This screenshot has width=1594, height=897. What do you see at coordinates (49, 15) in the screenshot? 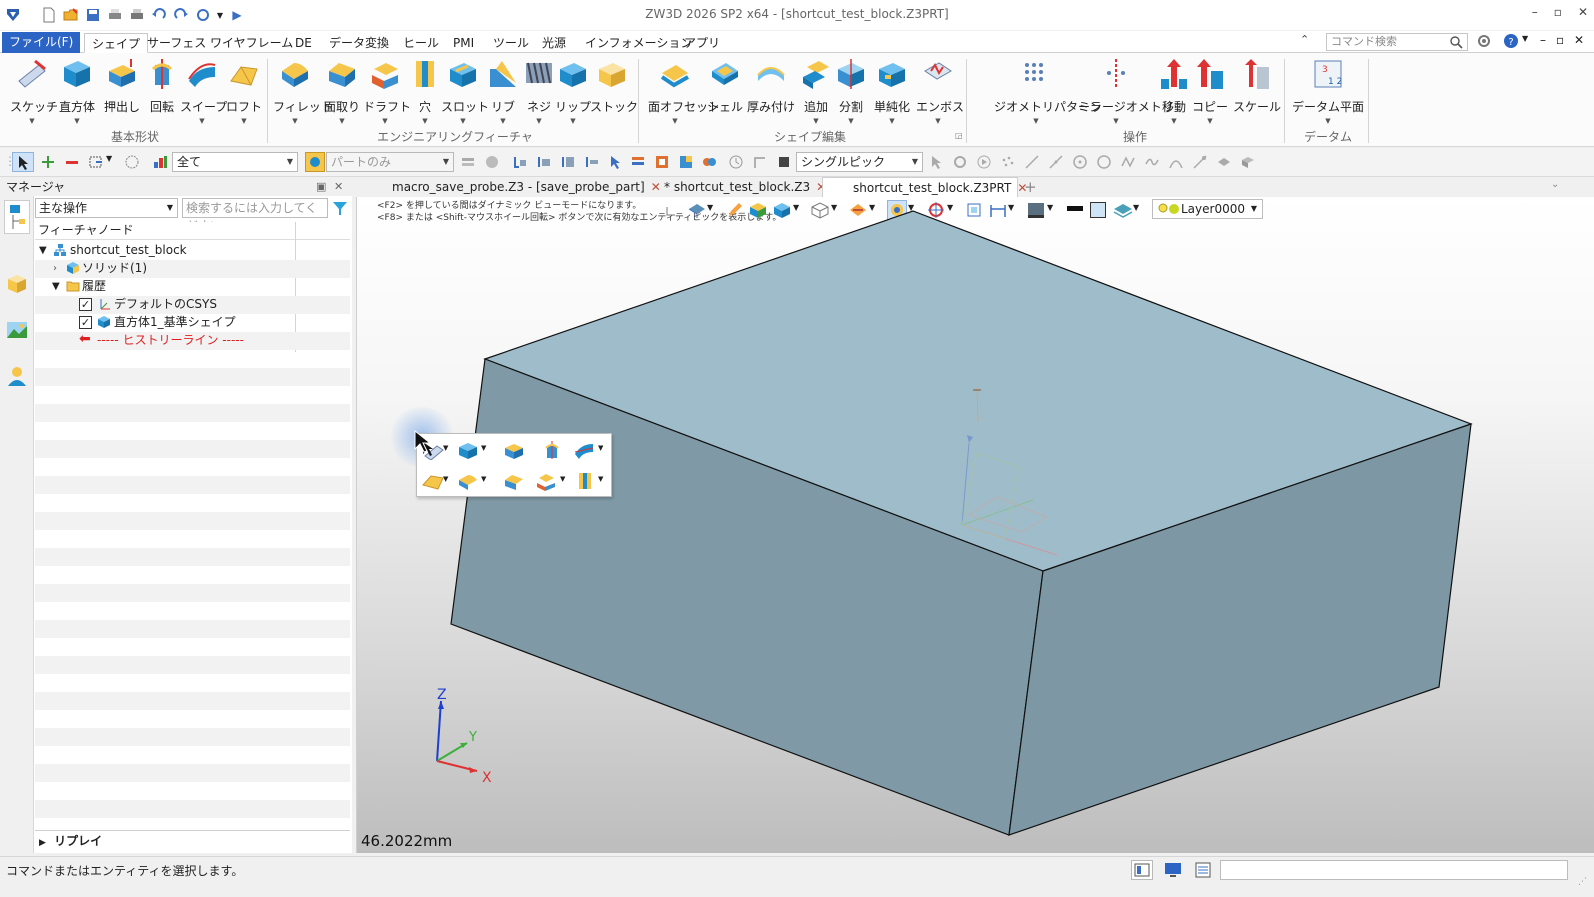
I see `new-file-icon` at bounding box center [49, 15].